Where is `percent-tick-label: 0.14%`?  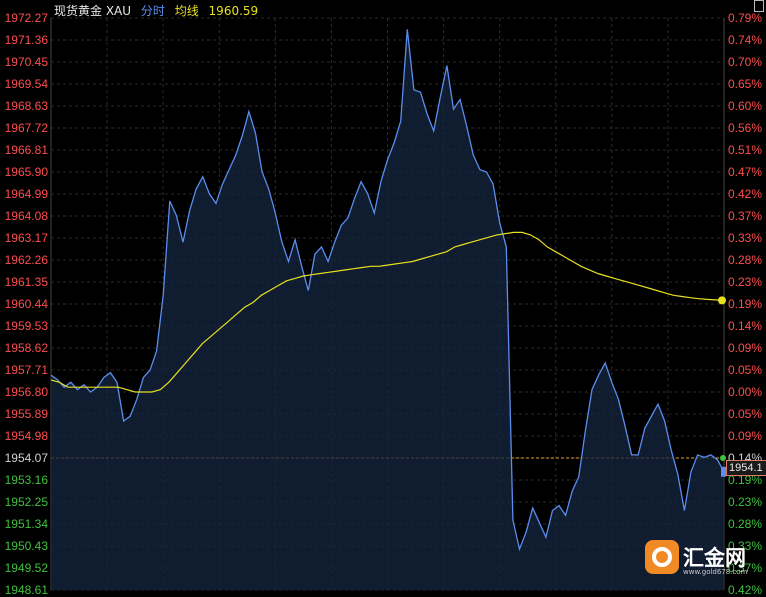 percent-tick-label: 0.14% is located at coordinates (745, 326).